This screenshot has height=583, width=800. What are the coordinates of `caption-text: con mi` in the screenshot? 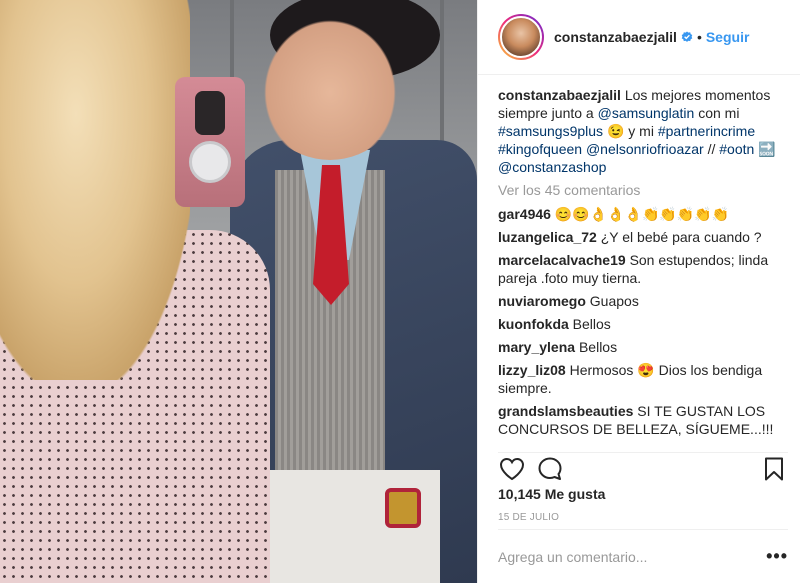 It's located at (719, 113).